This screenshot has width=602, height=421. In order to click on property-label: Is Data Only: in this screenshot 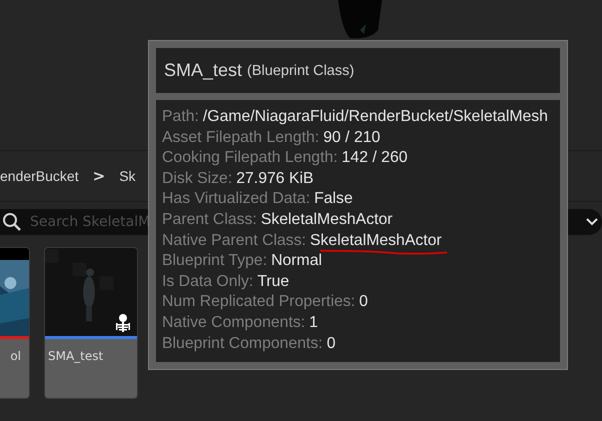, I will do `click(208, 281)`.